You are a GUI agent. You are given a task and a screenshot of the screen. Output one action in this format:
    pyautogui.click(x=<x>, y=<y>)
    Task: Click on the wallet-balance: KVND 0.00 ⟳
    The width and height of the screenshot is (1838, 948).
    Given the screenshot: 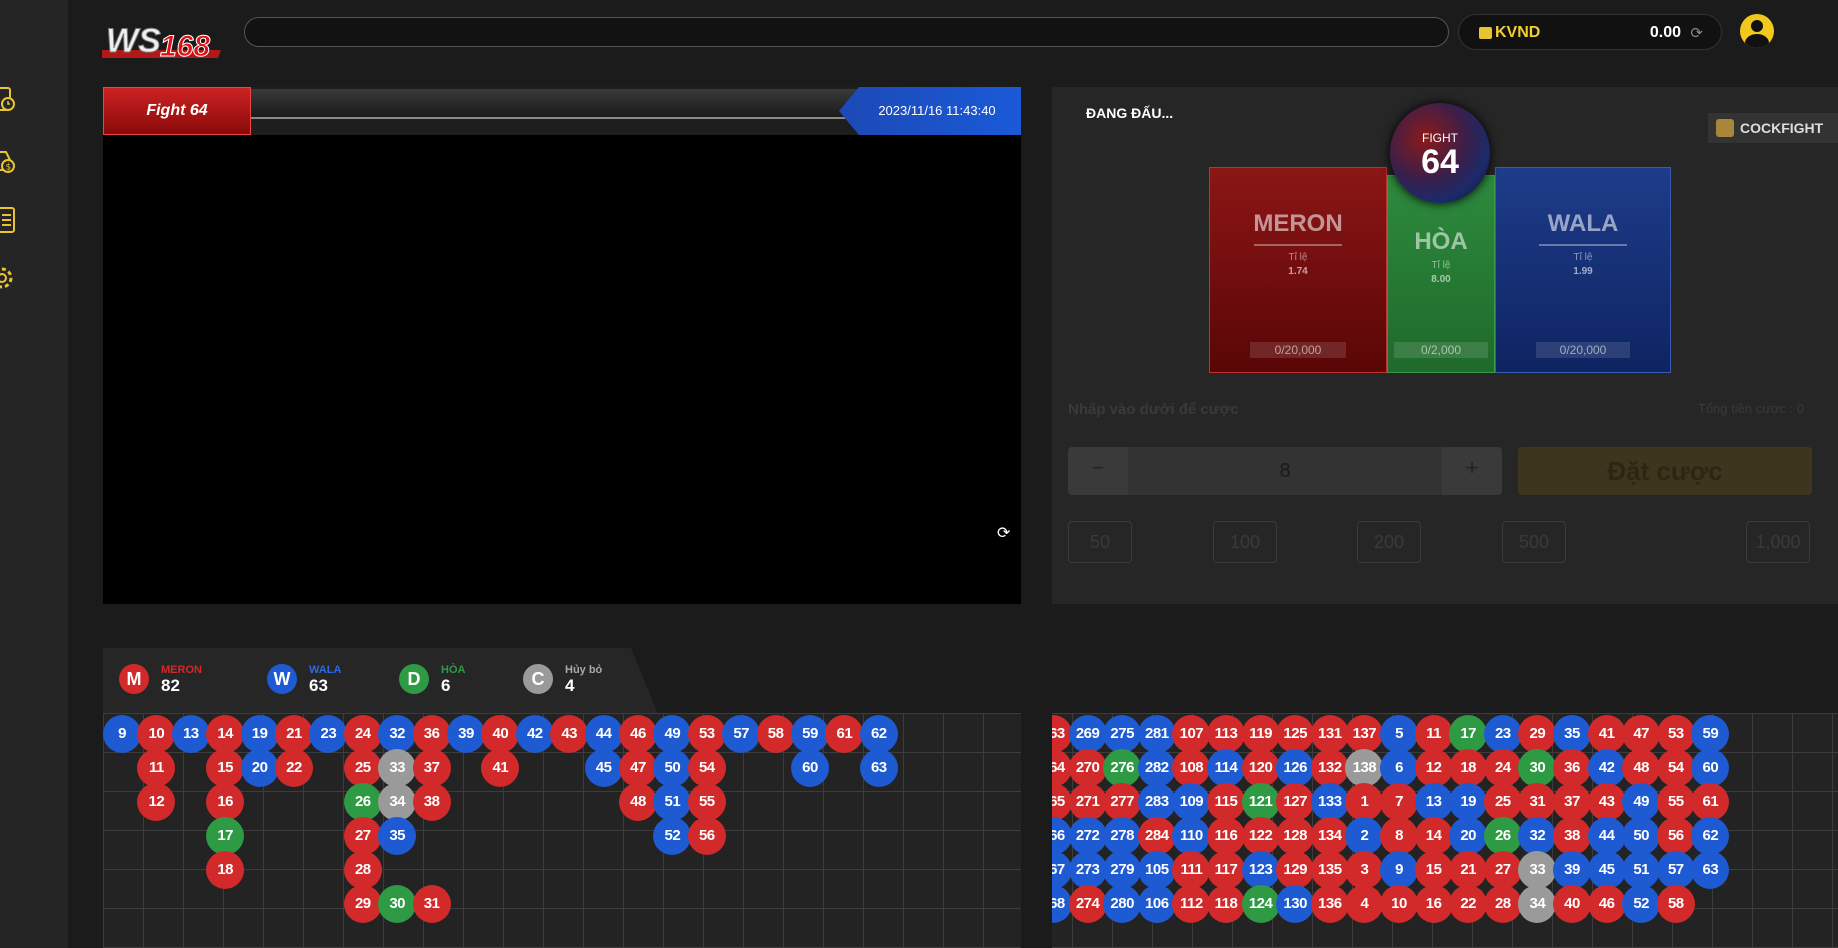 What is the action you would take?
    pyautogui.click(x=1590, y=32)
    